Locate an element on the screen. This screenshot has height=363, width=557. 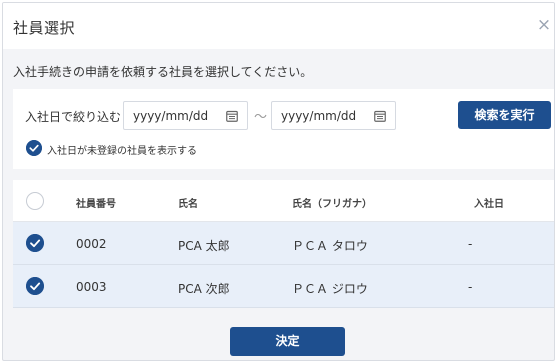
cell-name: PCA 次郎 is located at coordinates (204, 289).